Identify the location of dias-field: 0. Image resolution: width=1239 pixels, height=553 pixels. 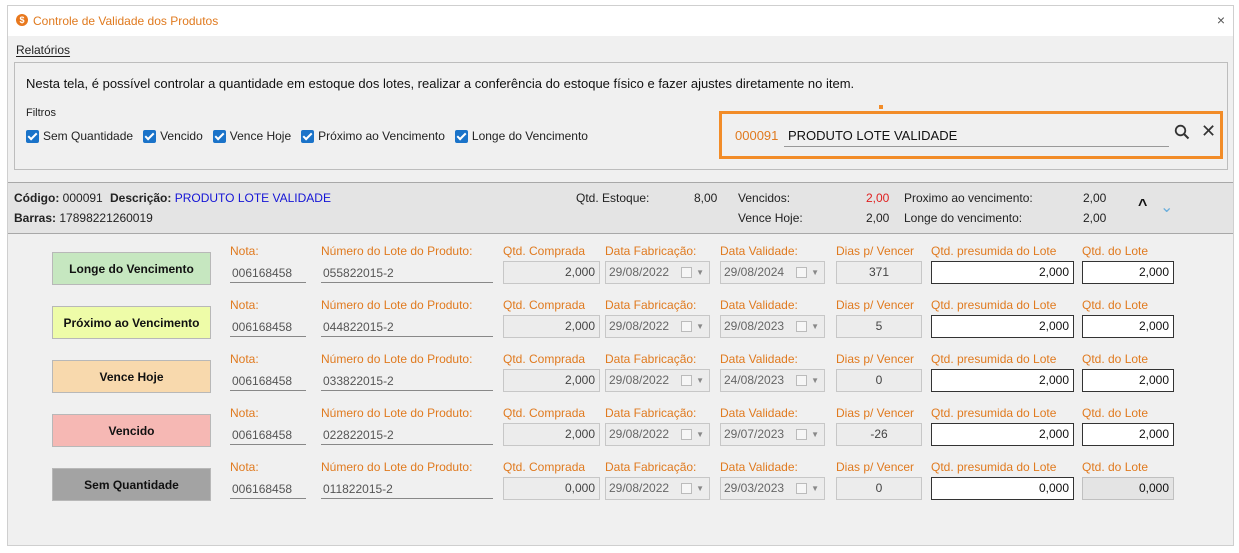
(879, 380).